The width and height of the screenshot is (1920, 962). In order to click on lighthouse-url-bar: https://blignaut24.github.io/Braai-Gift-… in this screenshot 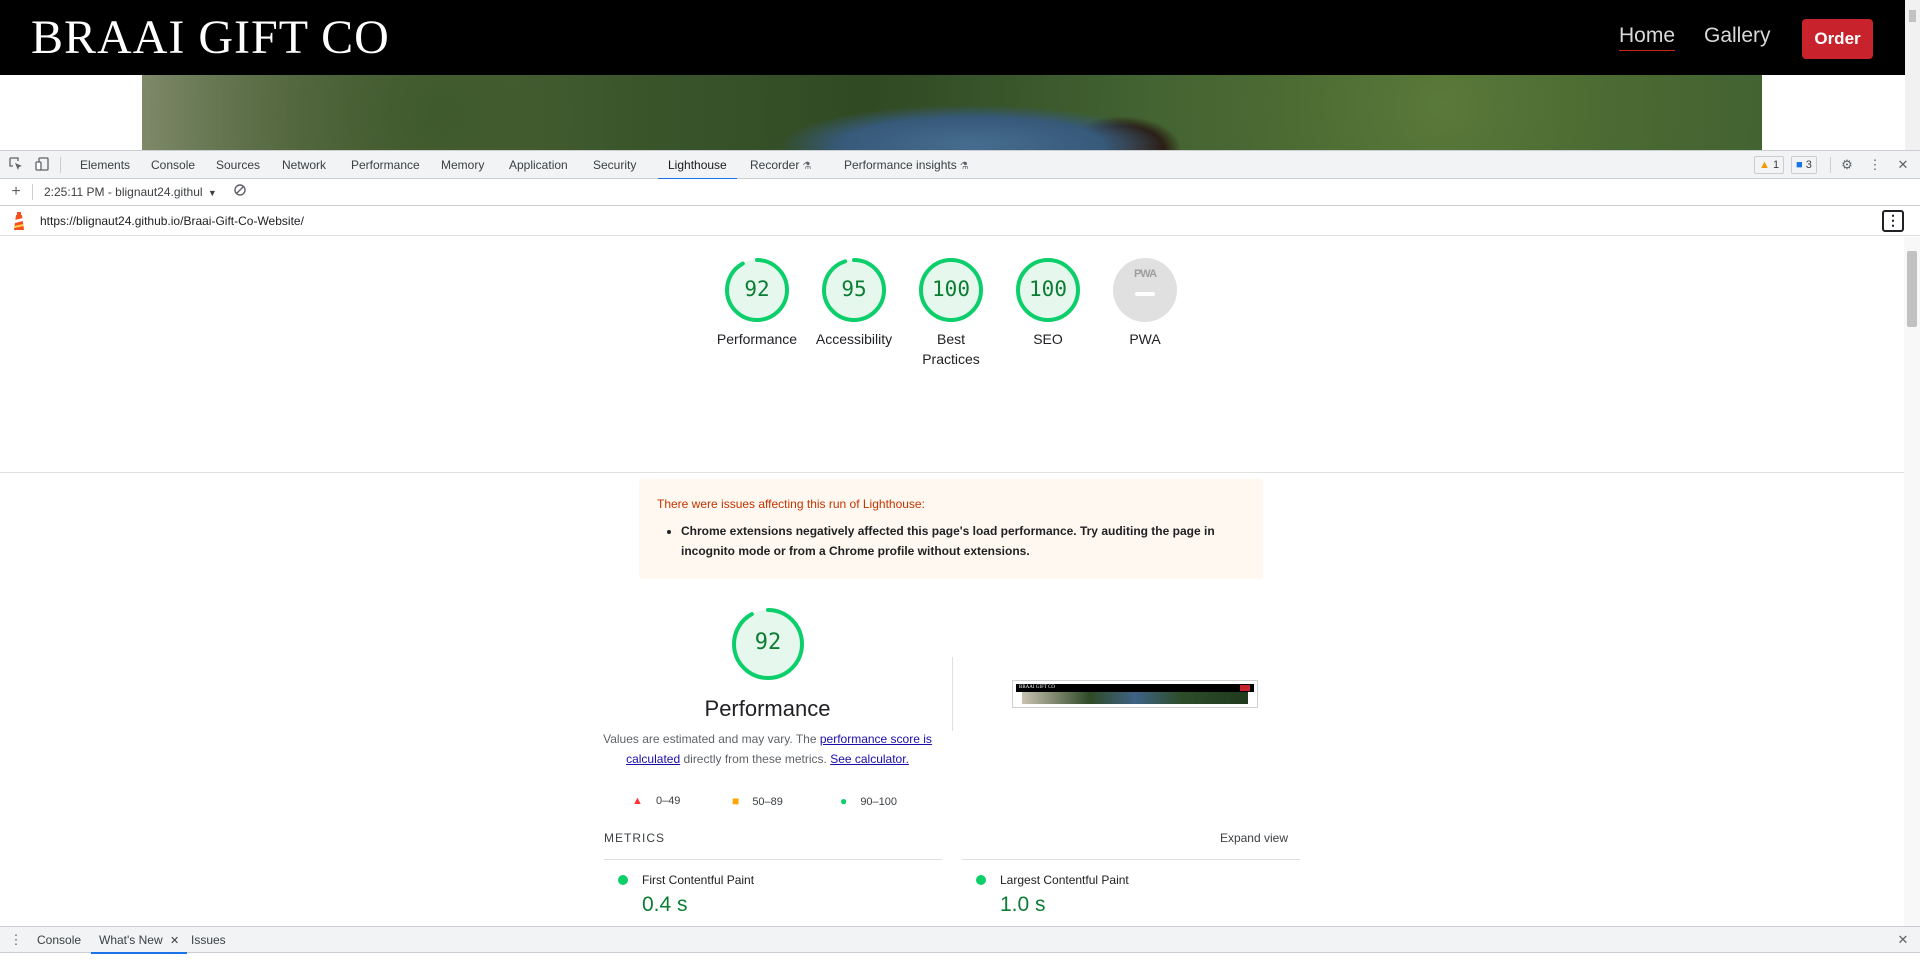, I will do `click(960, 221)`.